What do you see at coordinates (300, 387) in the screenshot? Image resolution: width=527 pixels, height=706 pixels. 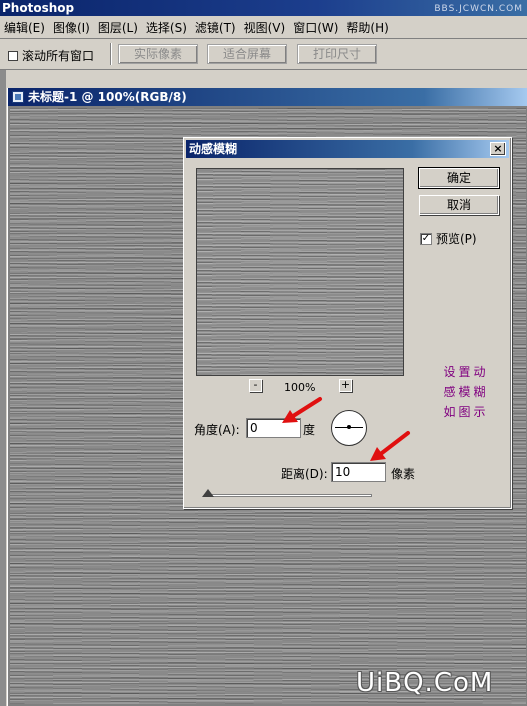 I see `zoom-level: 100%` at bounding box center [300, 387].